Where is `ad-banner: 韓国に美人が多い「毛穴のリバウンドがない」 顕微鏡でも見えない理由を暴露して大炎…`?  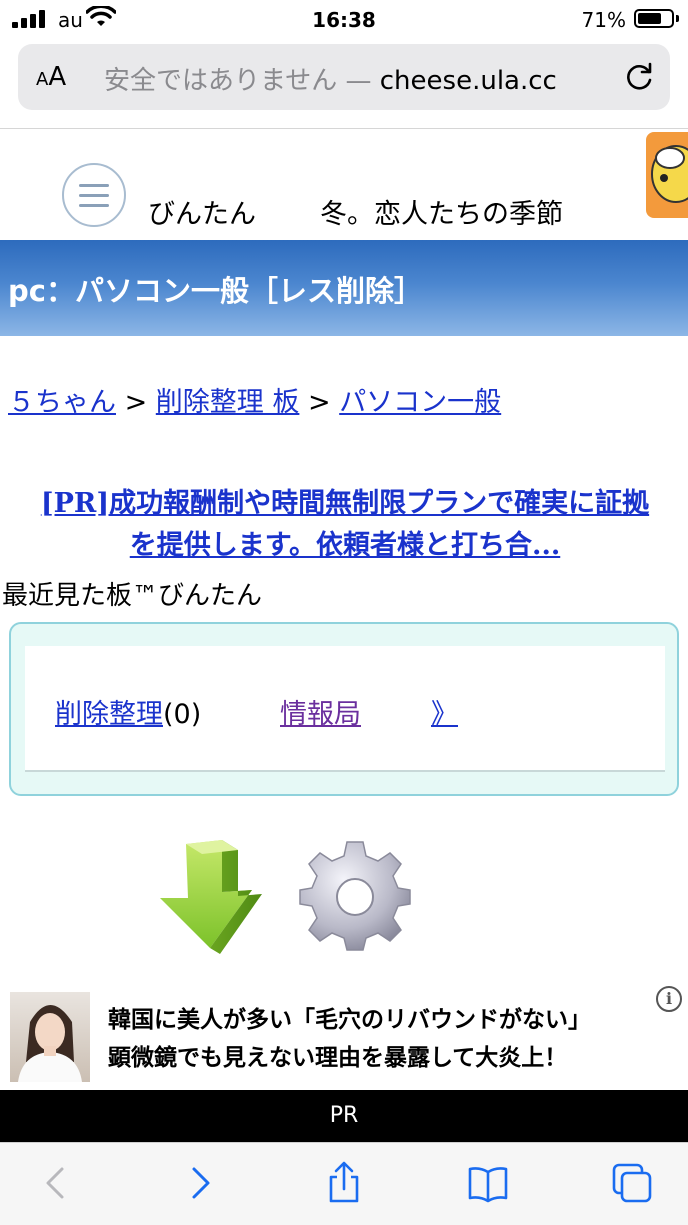 ad-banner: 韓国に美人が多い「毛穴のリバウンドがない」 顕微鏡でも見えない理由を暴露して大炎… is located at coordinates (344, 1036).